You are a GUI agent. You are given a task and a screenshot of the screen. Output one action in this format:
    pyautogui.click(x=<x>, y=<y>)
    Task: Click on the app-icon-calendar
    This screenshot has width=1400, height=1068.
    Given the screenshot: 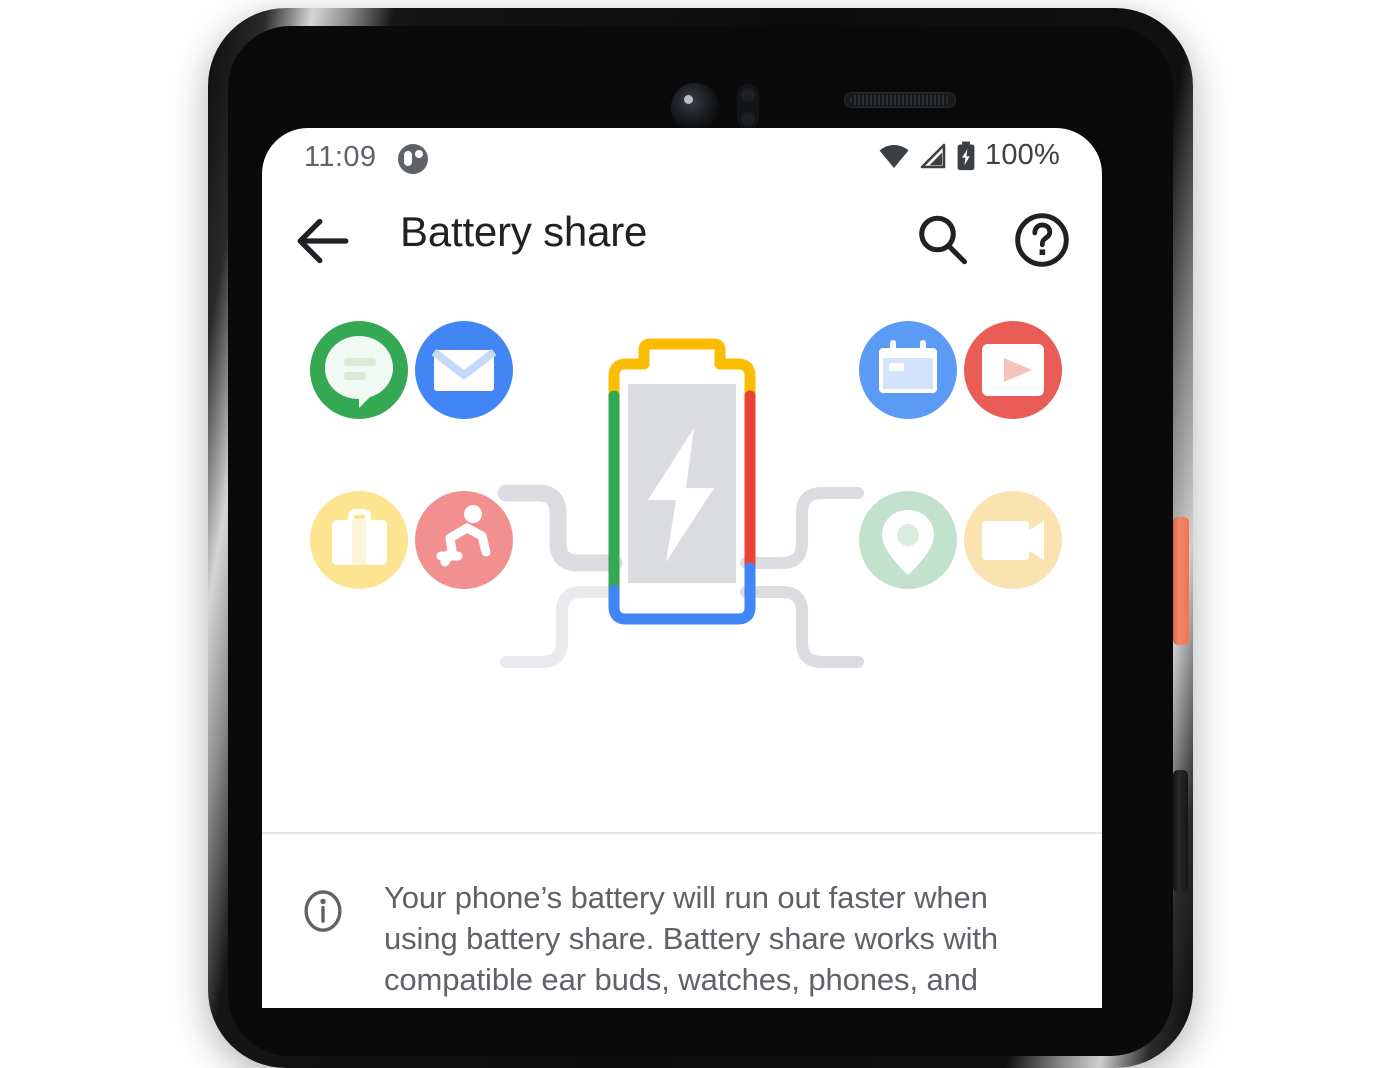 What is the action you would take?
    pyautogui.click(x=908, y=370)
    